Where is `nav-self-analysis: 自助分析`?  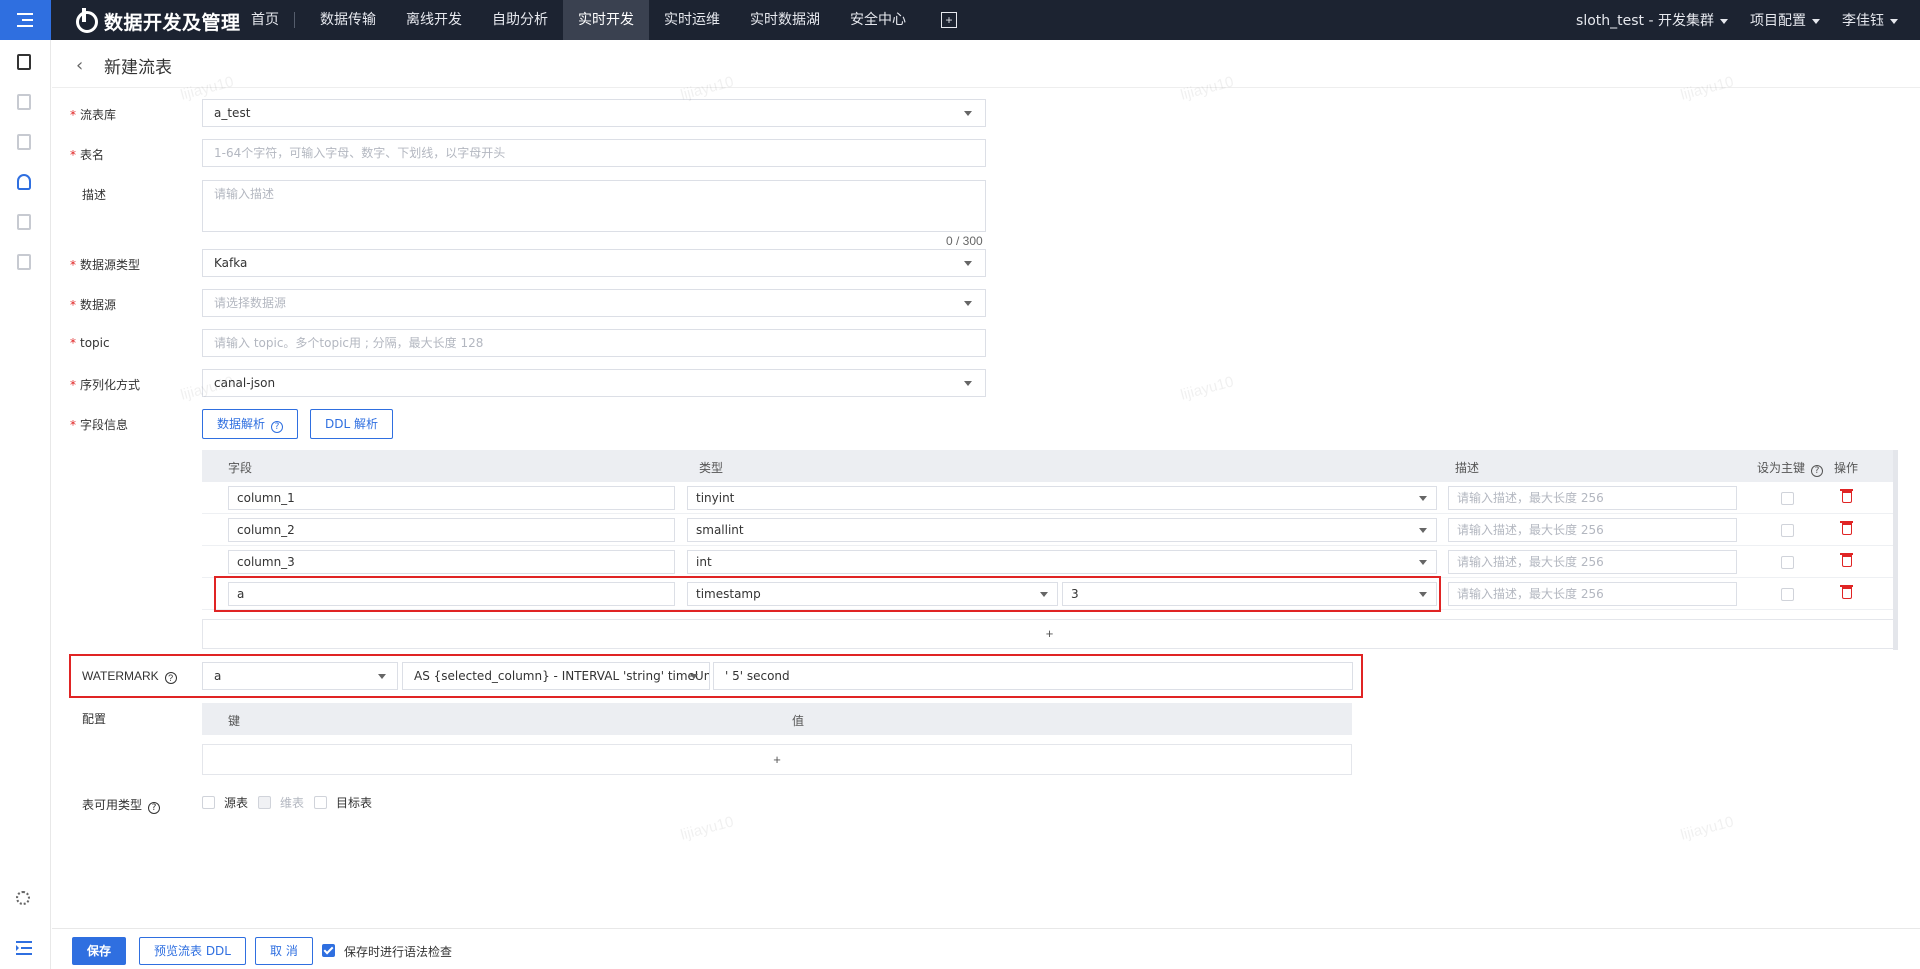
nav-self-analysis: 自助分析 is located at coordinates (520, 20).